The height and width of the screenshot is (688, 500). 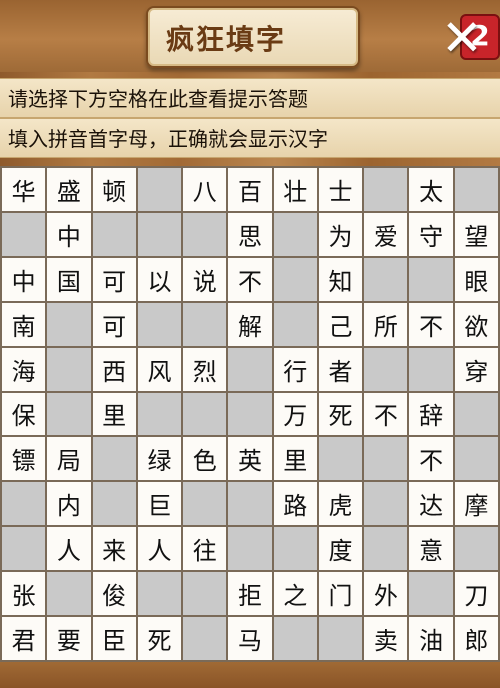 I want to click on grid-cell: 者, so click(x=340, y=369).